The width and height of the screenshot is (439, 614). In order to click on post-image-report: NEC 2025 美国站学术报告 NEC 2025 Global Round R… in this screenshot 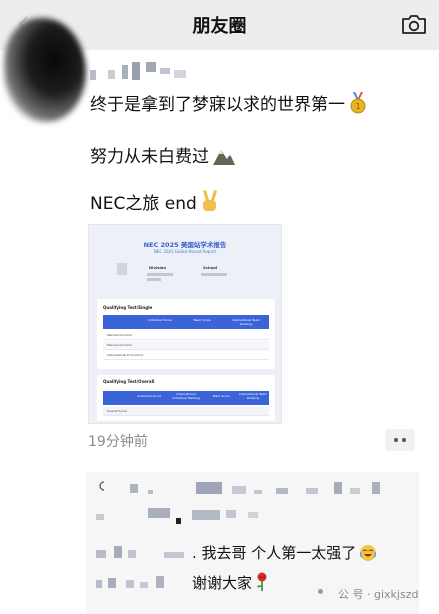, I will do `click(185, 324)`.